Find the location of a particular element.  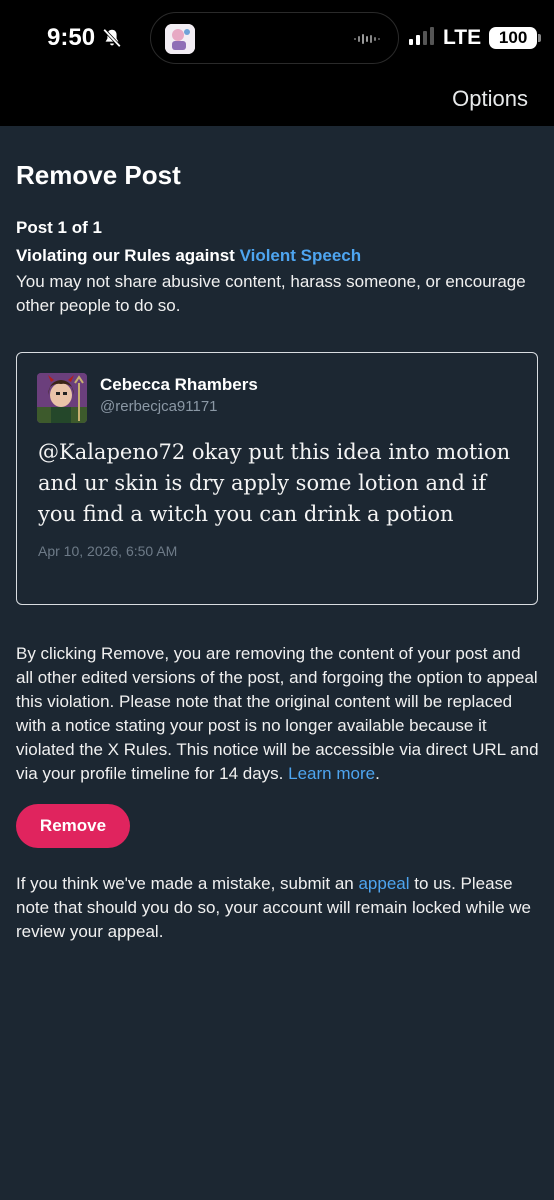

author-name: Cebecca Rhambers is located at coordinates (179, 384).